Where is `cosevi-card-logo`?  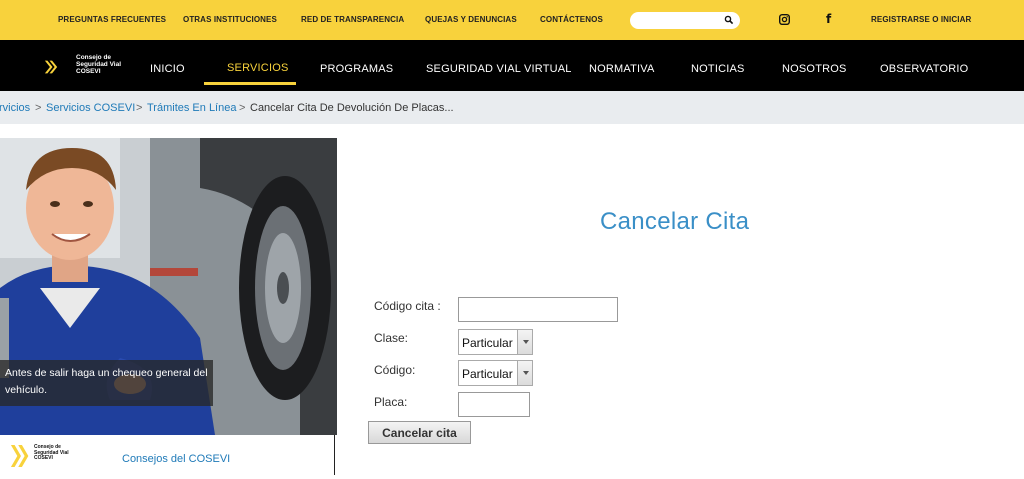 cosevi-card-logo is located at coordinates (19, 456).